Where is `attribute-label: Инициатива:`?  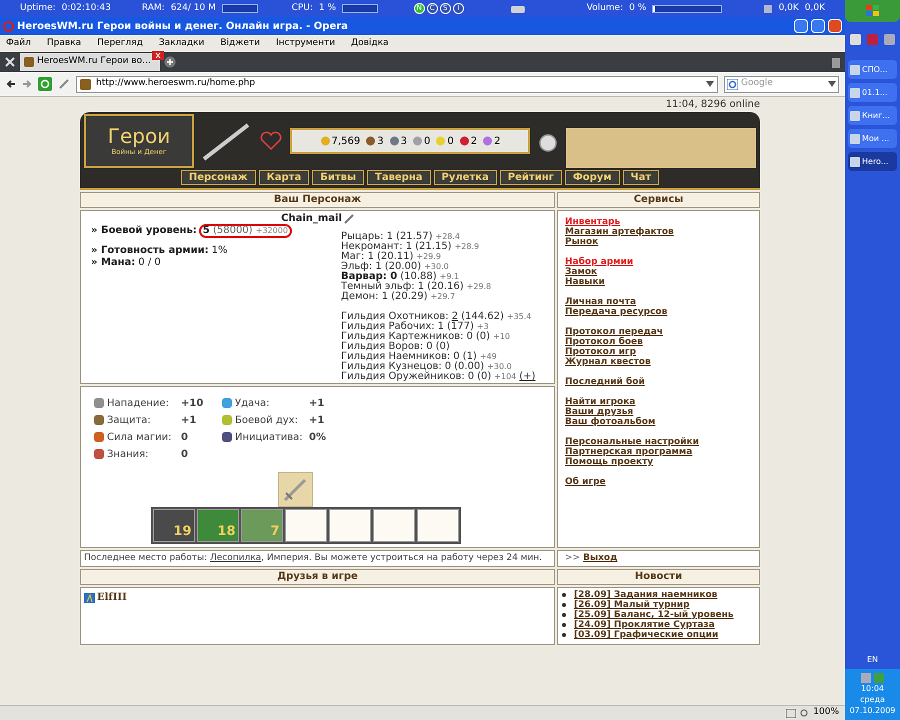 attribute-label: Инициатива: is located at coordinates (269, 437).